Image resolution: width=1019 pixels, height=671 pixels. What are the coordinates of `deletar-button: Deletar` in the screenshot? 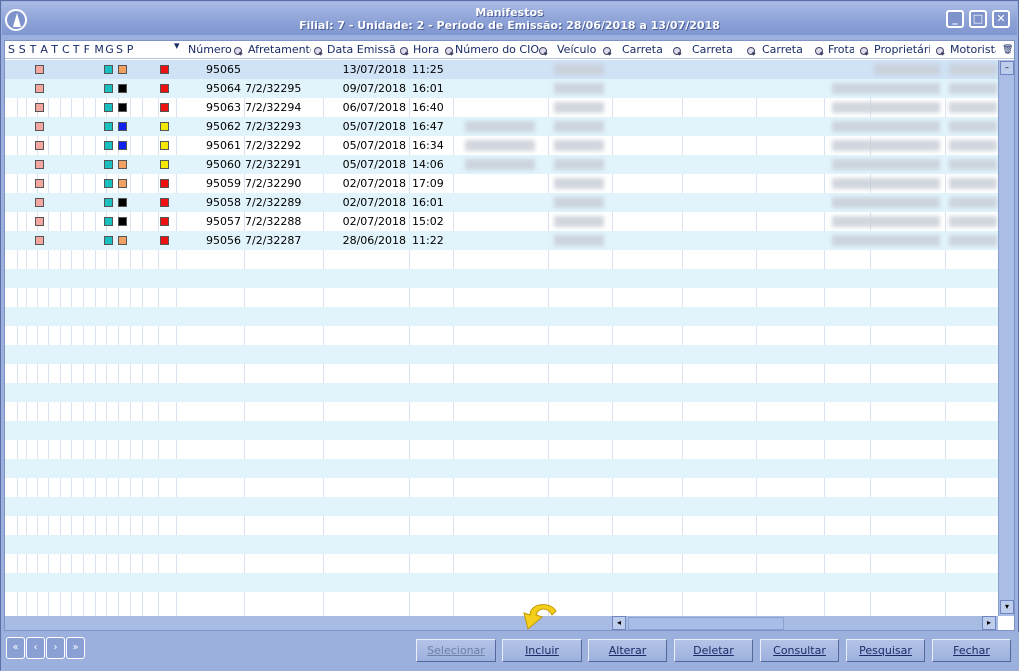 It's located at (713, 650).